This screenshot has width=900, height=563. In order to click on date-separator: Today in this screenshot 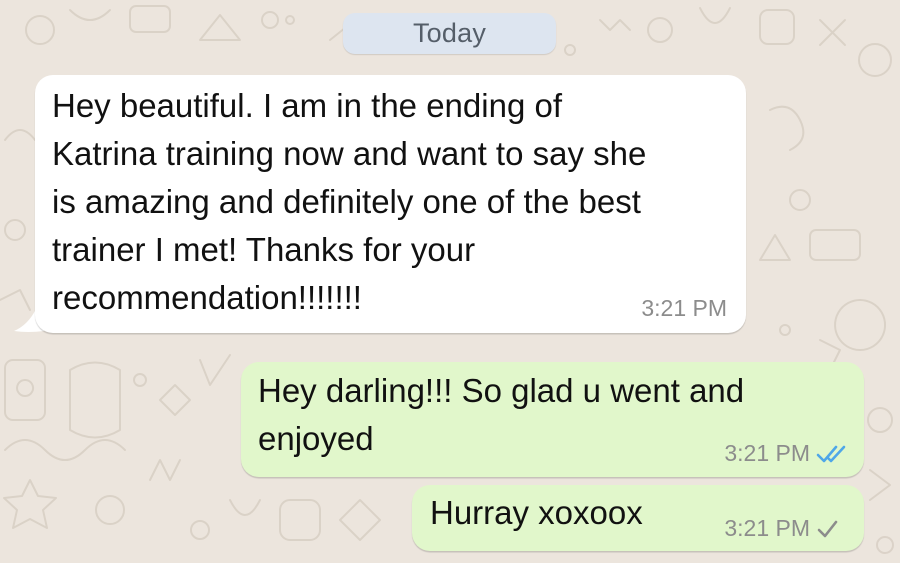, I will do `click(449, 33)`.